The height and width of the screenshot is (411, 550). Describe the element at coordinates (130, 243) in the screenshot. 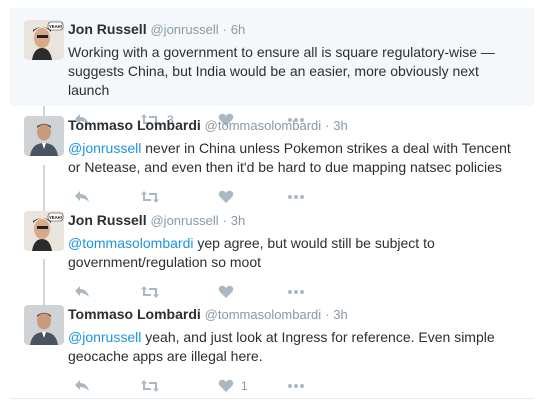

I see `mention-link: @tommasolombardi` at that location.